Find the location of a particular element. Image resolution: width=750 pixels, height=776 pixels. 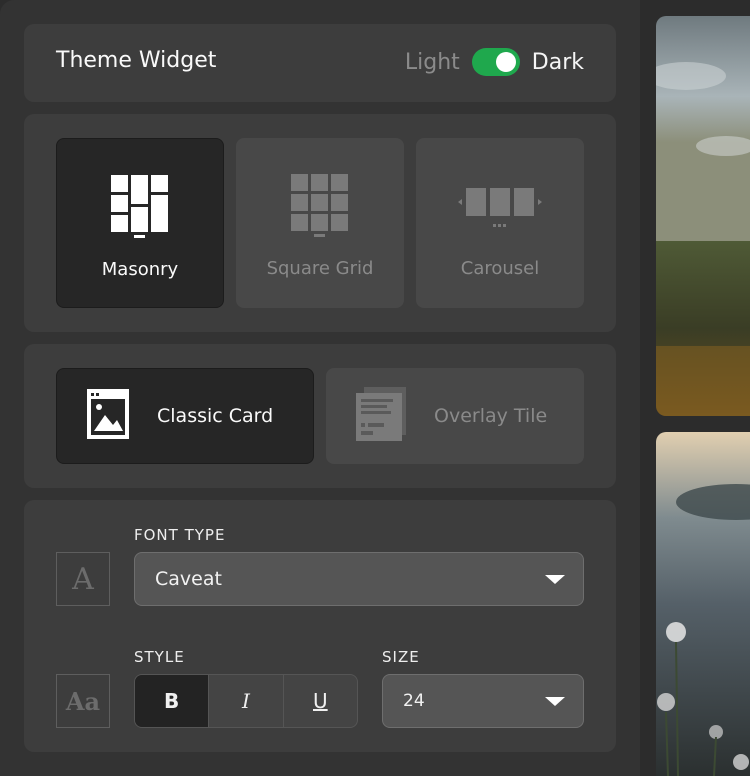

style-label: STYLE is located at coordinates (159, 657).